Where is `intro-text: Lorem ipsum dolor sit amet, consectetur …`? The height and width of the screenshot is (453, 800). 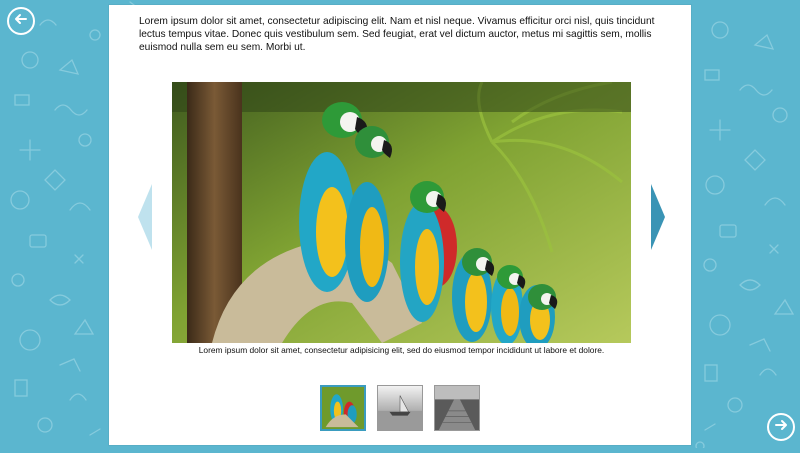 intro-text: Lorem ipsum dolor sit amet, consectetur … is located at coordinates (397, 34).